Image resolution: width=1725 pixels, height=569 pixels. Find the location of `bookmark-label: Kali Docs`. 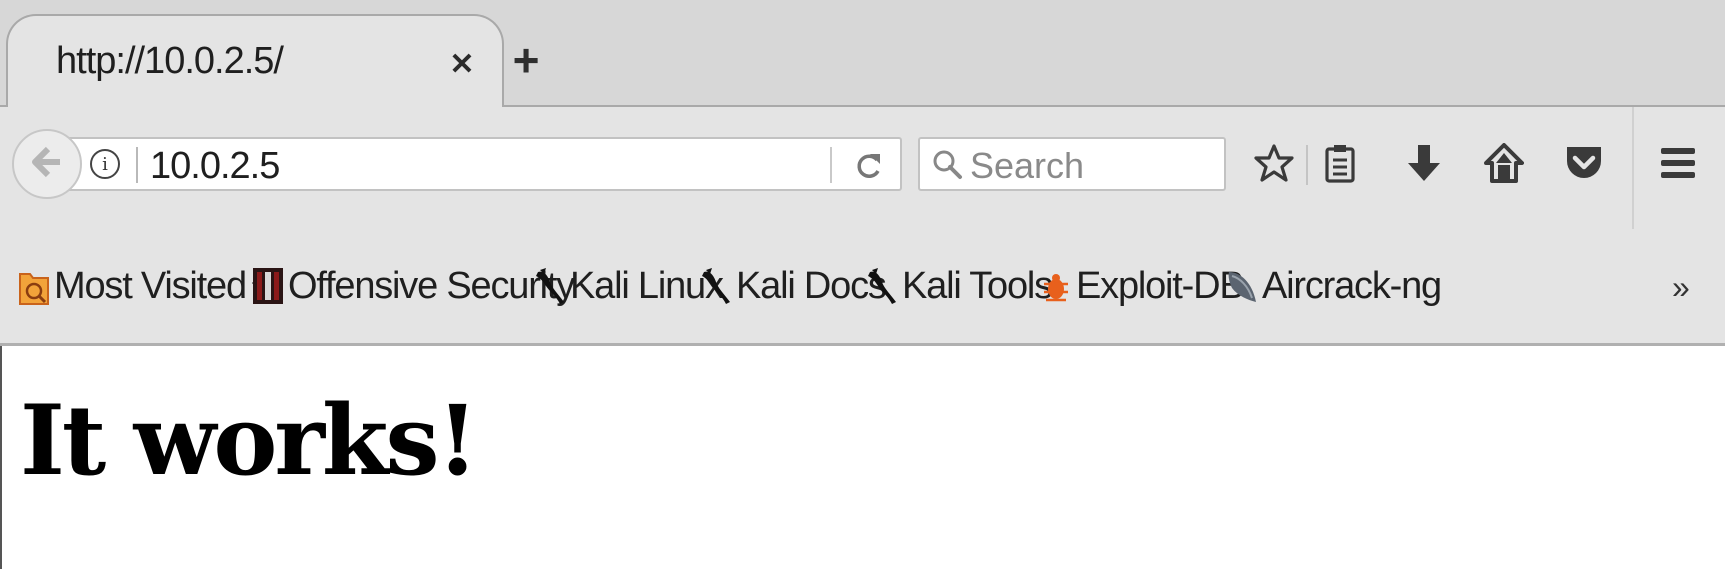

bookmark-label: Kali Docs is located at coordinates (811, 285).